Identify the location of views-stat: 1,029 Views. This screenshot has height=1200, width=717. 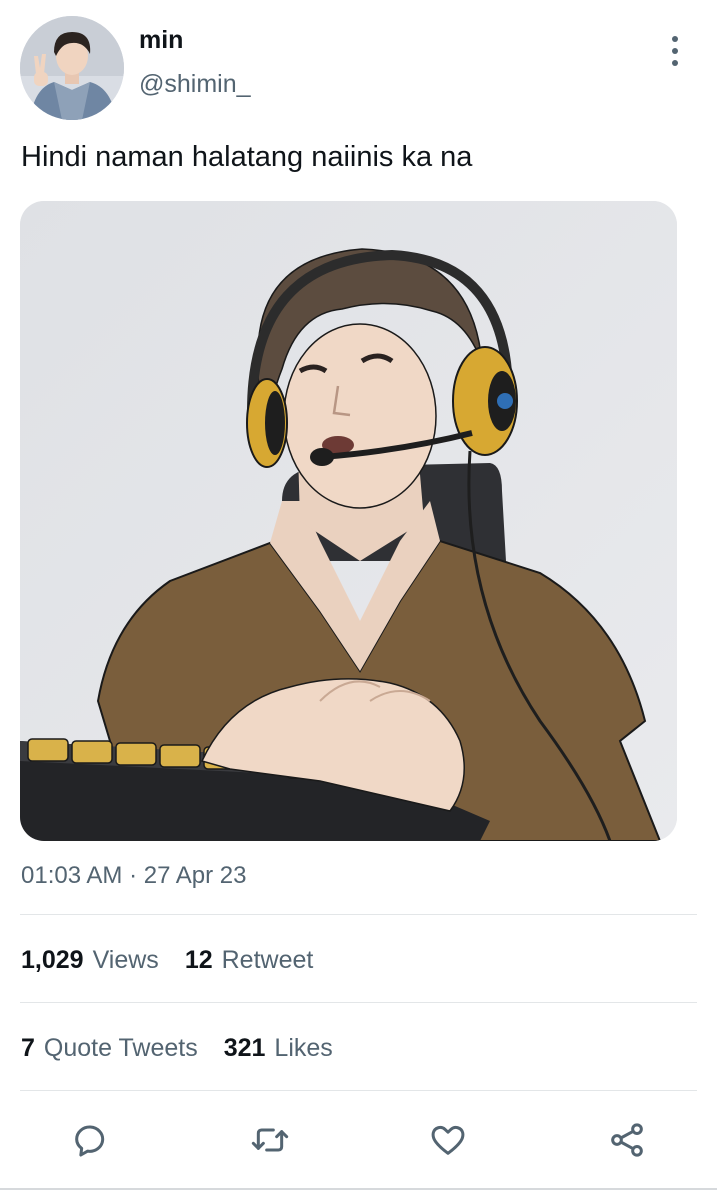
(90, 960).